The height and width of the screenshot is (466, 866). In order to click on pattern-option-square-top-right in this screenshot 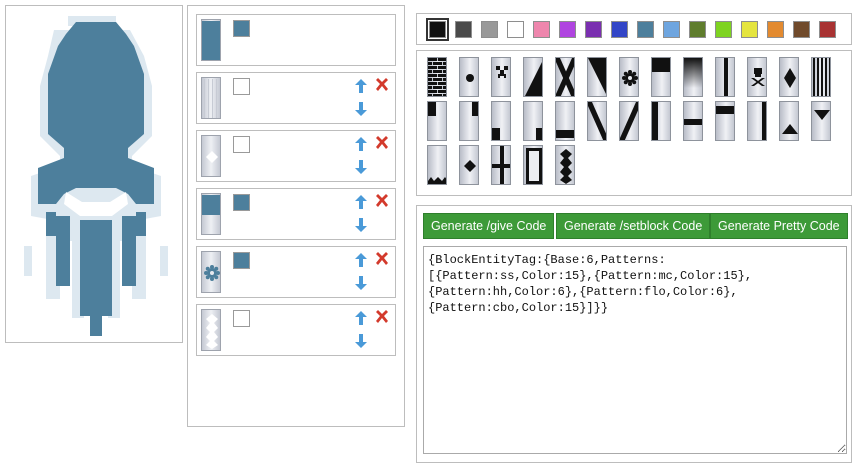, I will do `click(469, 121)`.